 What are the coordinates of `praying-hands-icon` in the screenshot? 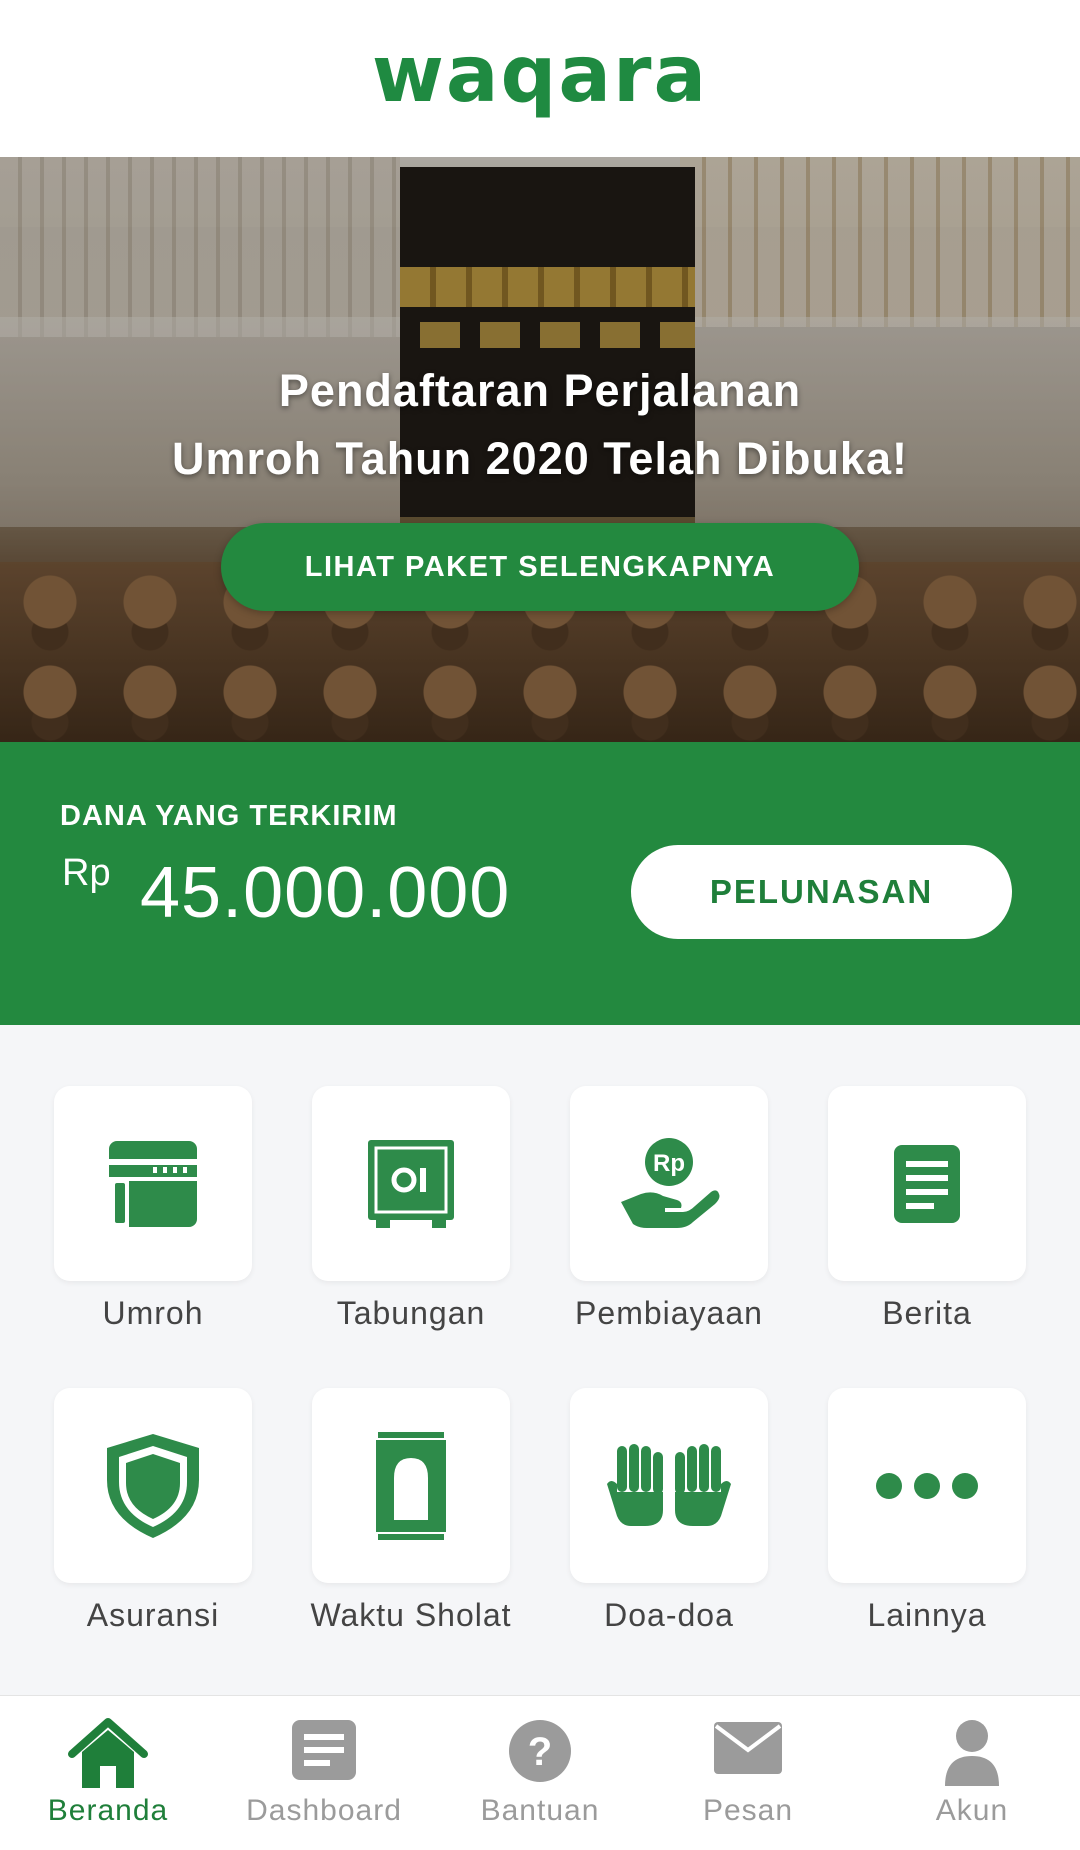 It's located at (669, 1485).